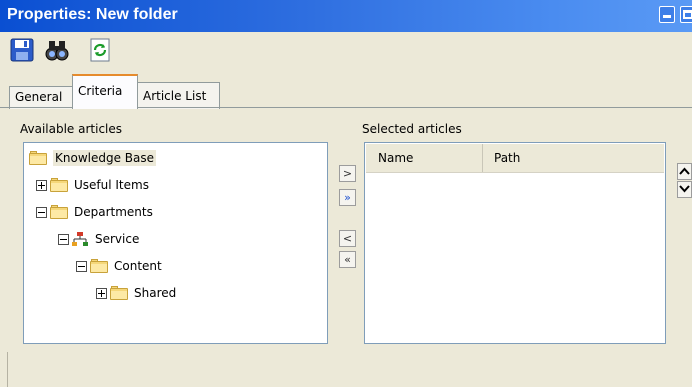 This screenshot has height=387, width=692. I want to click on remove-button: <, so click(347, 238).